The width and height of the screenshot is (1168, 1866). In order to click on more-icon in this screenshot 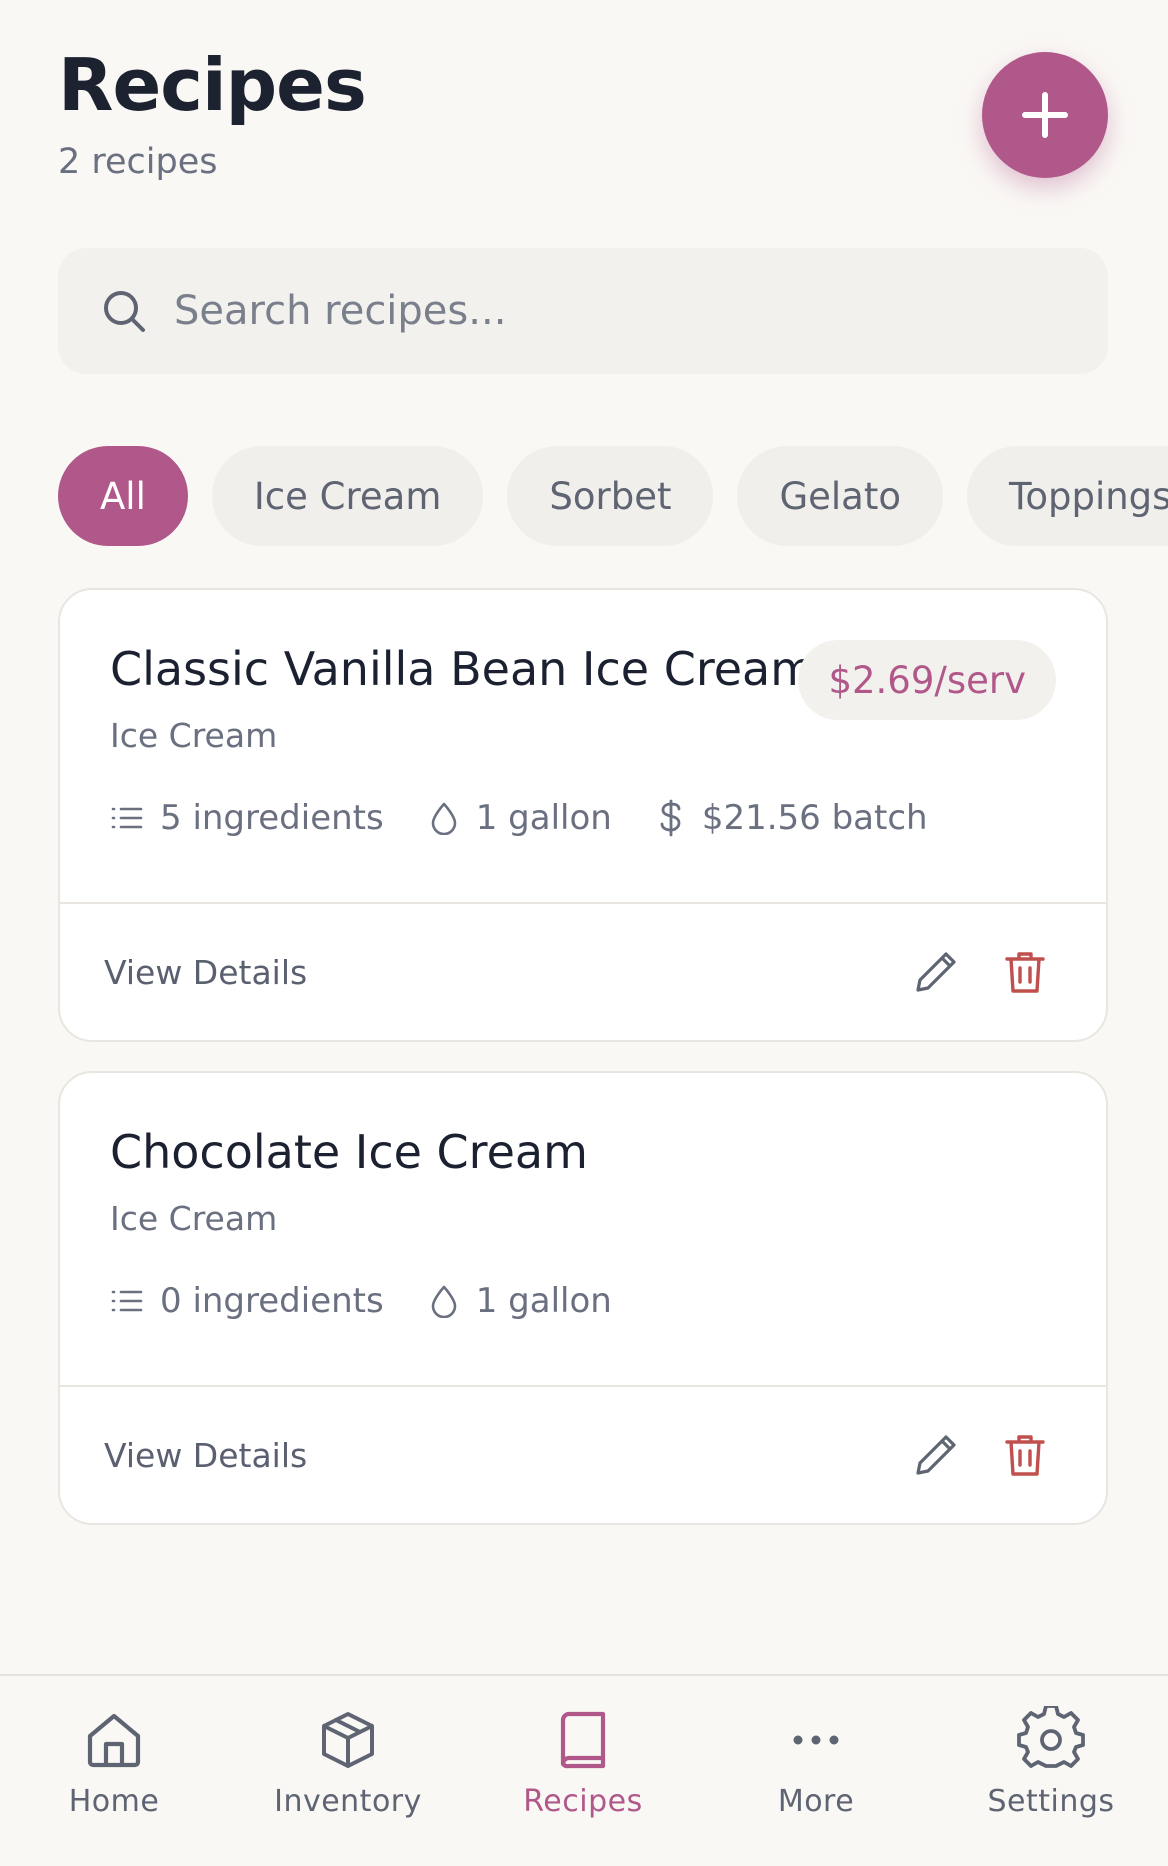, I will do `click(816, 1740)`.